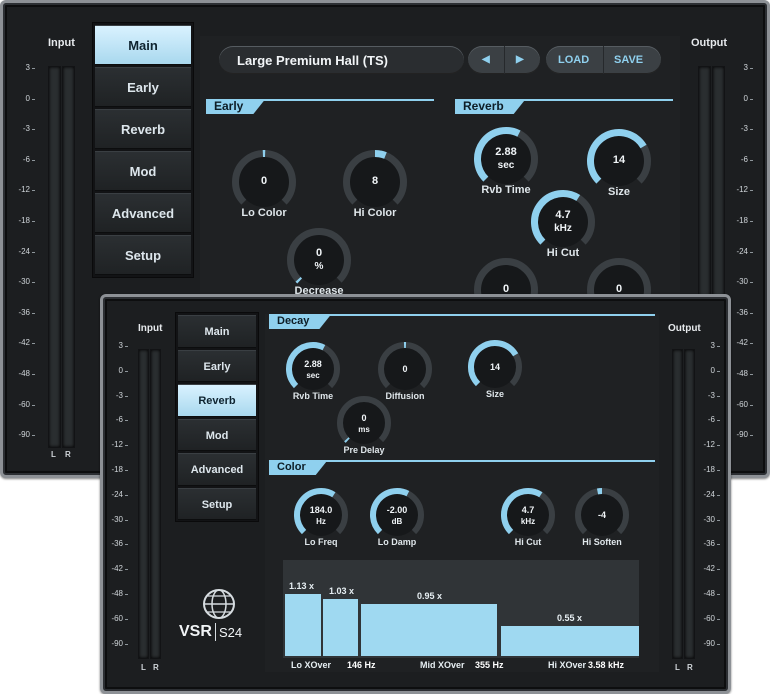 The width and height of the screenshot is (770, 694). What do you see at coordinates (264, 180) in the screenshot?
I see `knob-lo-color-value: 0` at bounding box center [264, 180].